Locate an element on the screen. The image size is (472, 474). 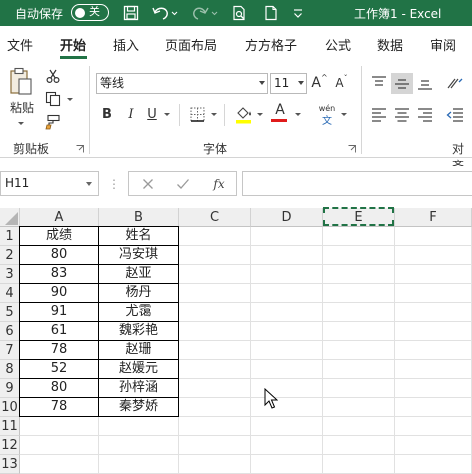
align-right-icon is located at coordinates (425, 115).